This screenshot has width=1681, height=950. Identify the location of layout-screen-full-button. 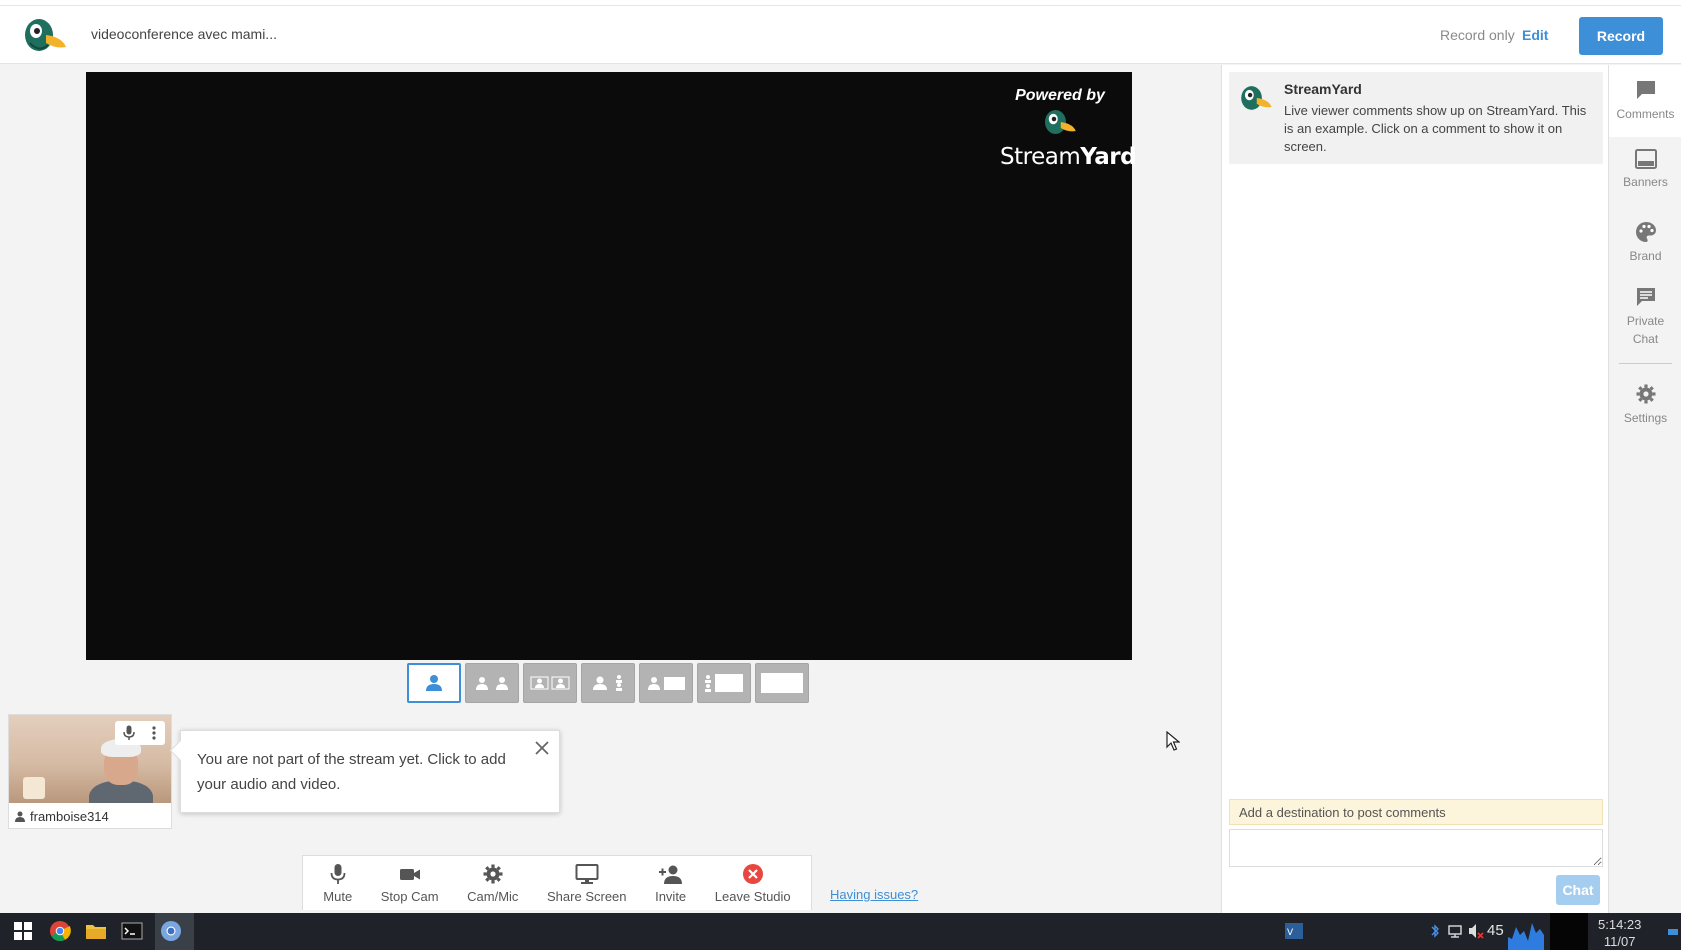
(782, 683).